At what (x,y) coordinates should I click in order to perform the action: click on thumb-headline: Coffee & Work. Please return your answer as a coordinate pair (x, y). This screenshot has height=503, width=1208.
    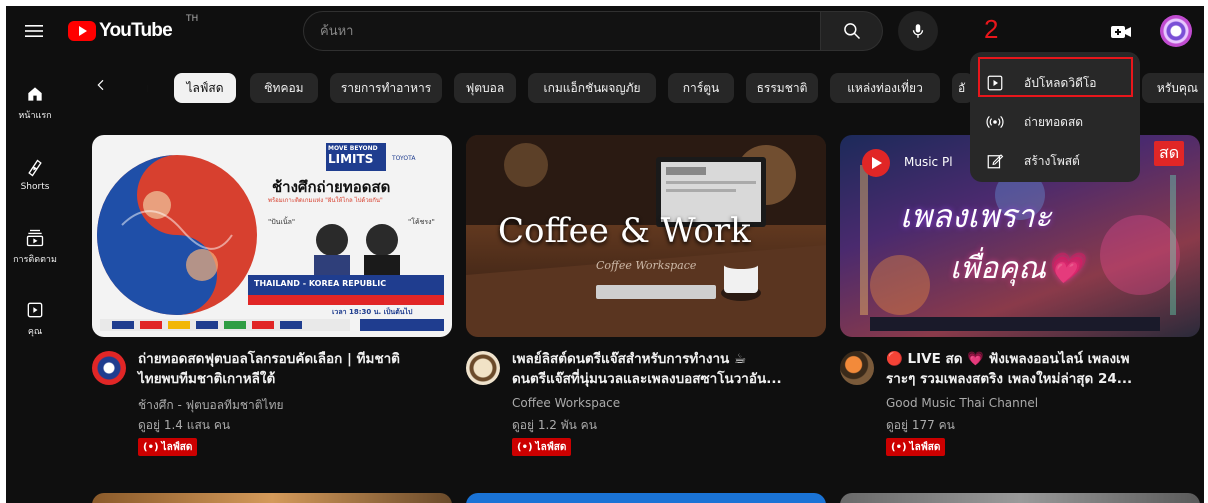
    Looking at the image, I should click on (624, 231).